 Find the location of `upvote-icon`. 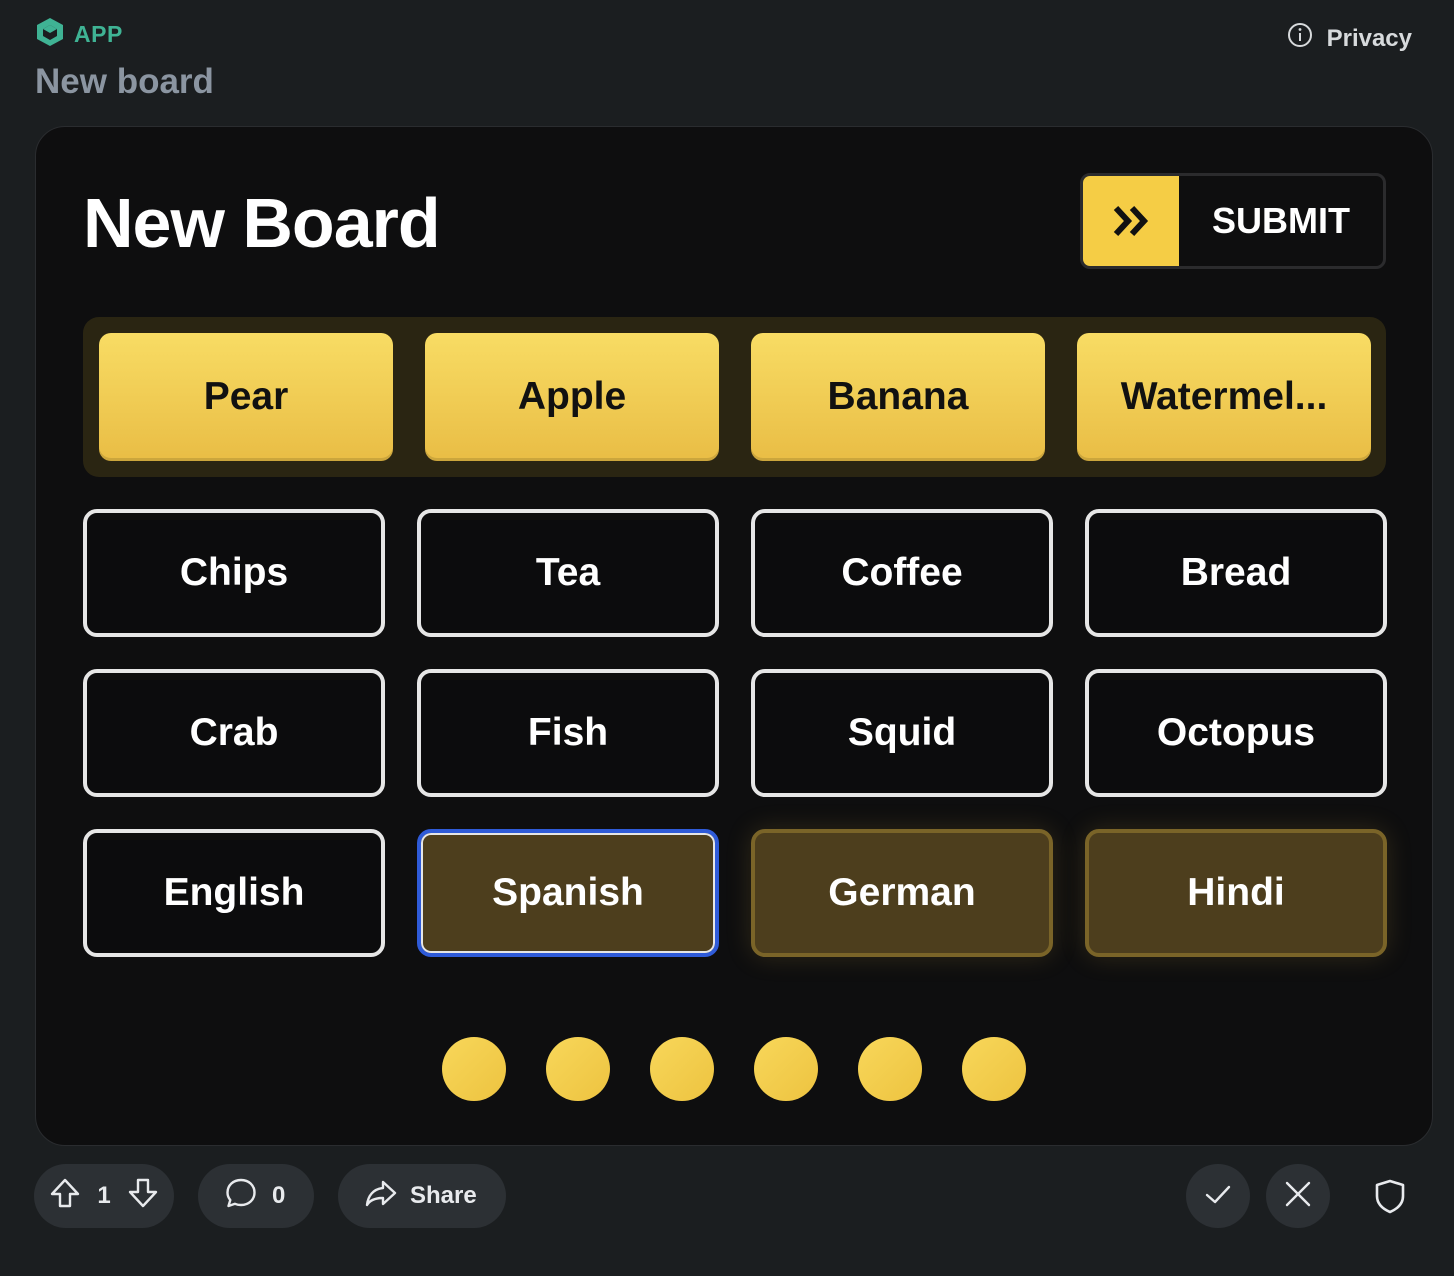

upvote-icon is located at coordinates (65, 1196).